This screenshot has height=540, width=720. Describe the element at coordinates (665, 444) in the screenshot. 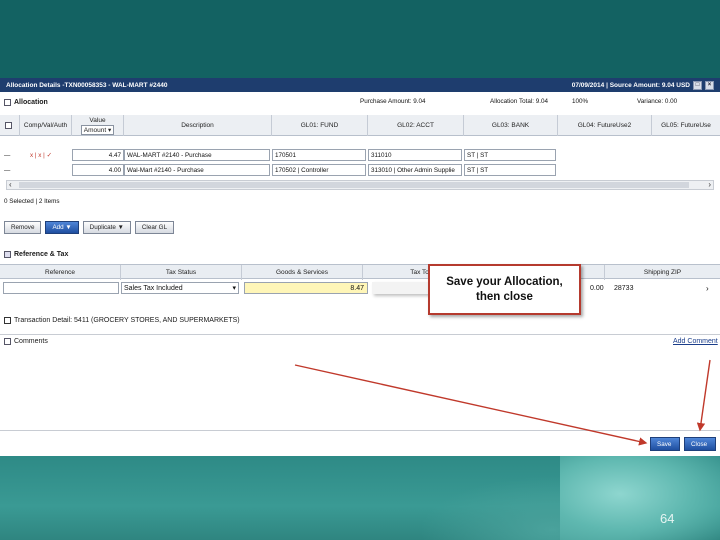

I see `save-button: Save` at that location.